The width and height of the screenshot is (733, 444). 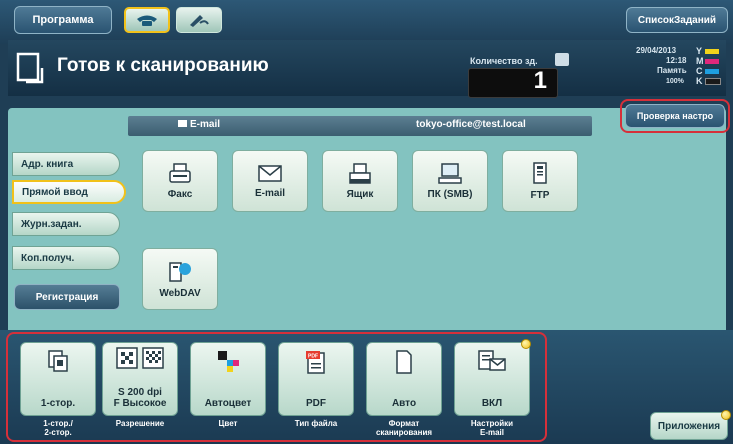 I want to click on setting-filetype-button: PDF PDF, so click(x=316, y=379).